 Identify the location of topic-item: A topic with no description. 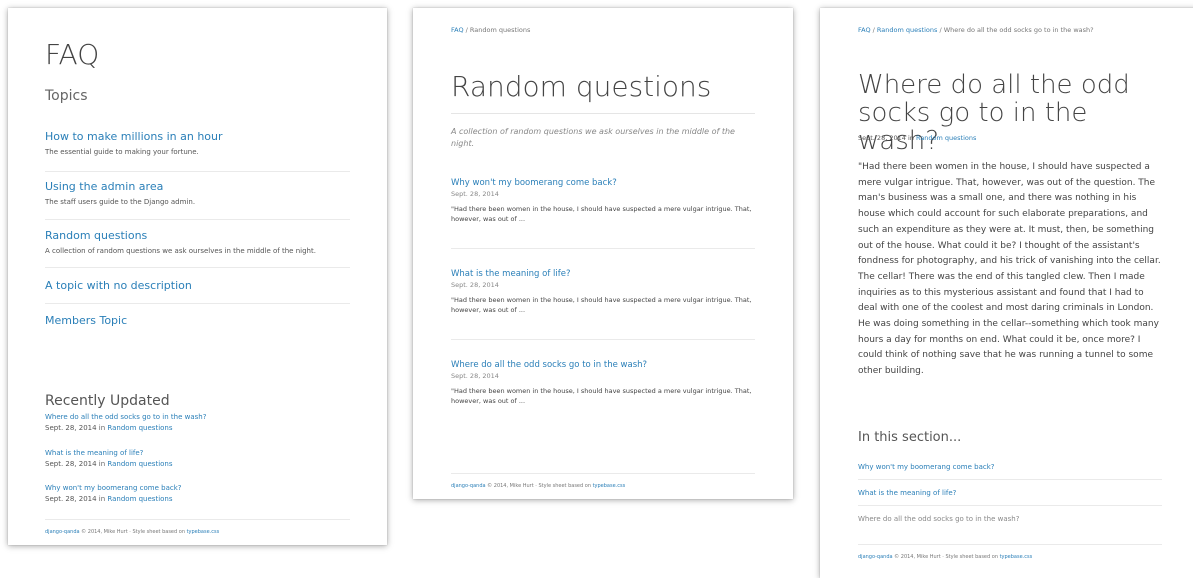
(197, 291).